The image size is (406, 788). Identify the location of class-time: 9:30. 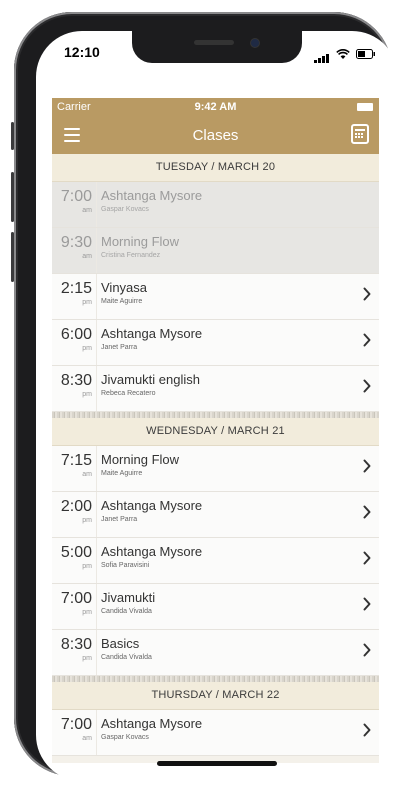
(76, 242).